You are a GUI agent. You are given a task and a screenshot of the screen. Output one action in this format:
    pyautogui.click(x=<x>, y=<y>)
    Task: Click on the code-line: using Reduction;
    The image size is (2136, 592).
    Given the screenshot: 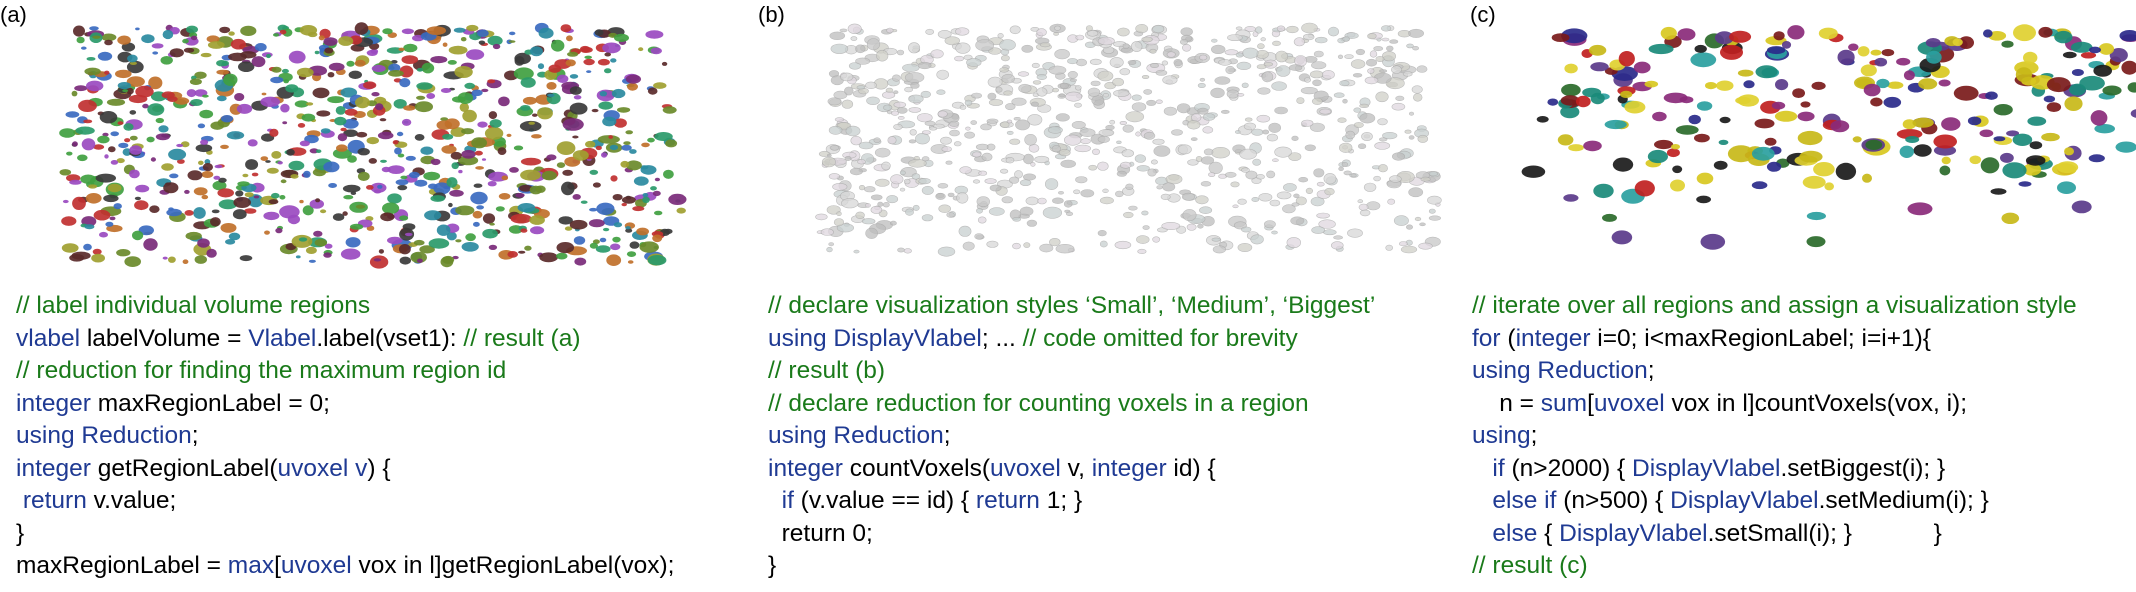 What is the action you would take?
    pyautogui.click(x=1774, y=371)
    